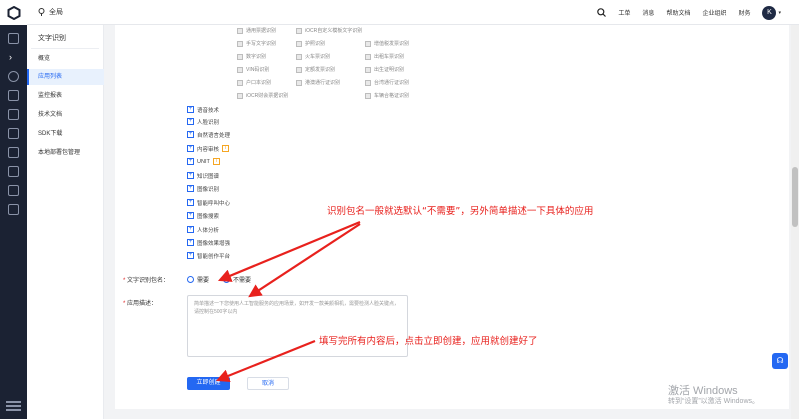 The width and height of the screenshot is (799, 419). What do you see at coordinates (56, 12) in the screenshot?
I see `region-label: 全局` at bounding box center [56, 12].